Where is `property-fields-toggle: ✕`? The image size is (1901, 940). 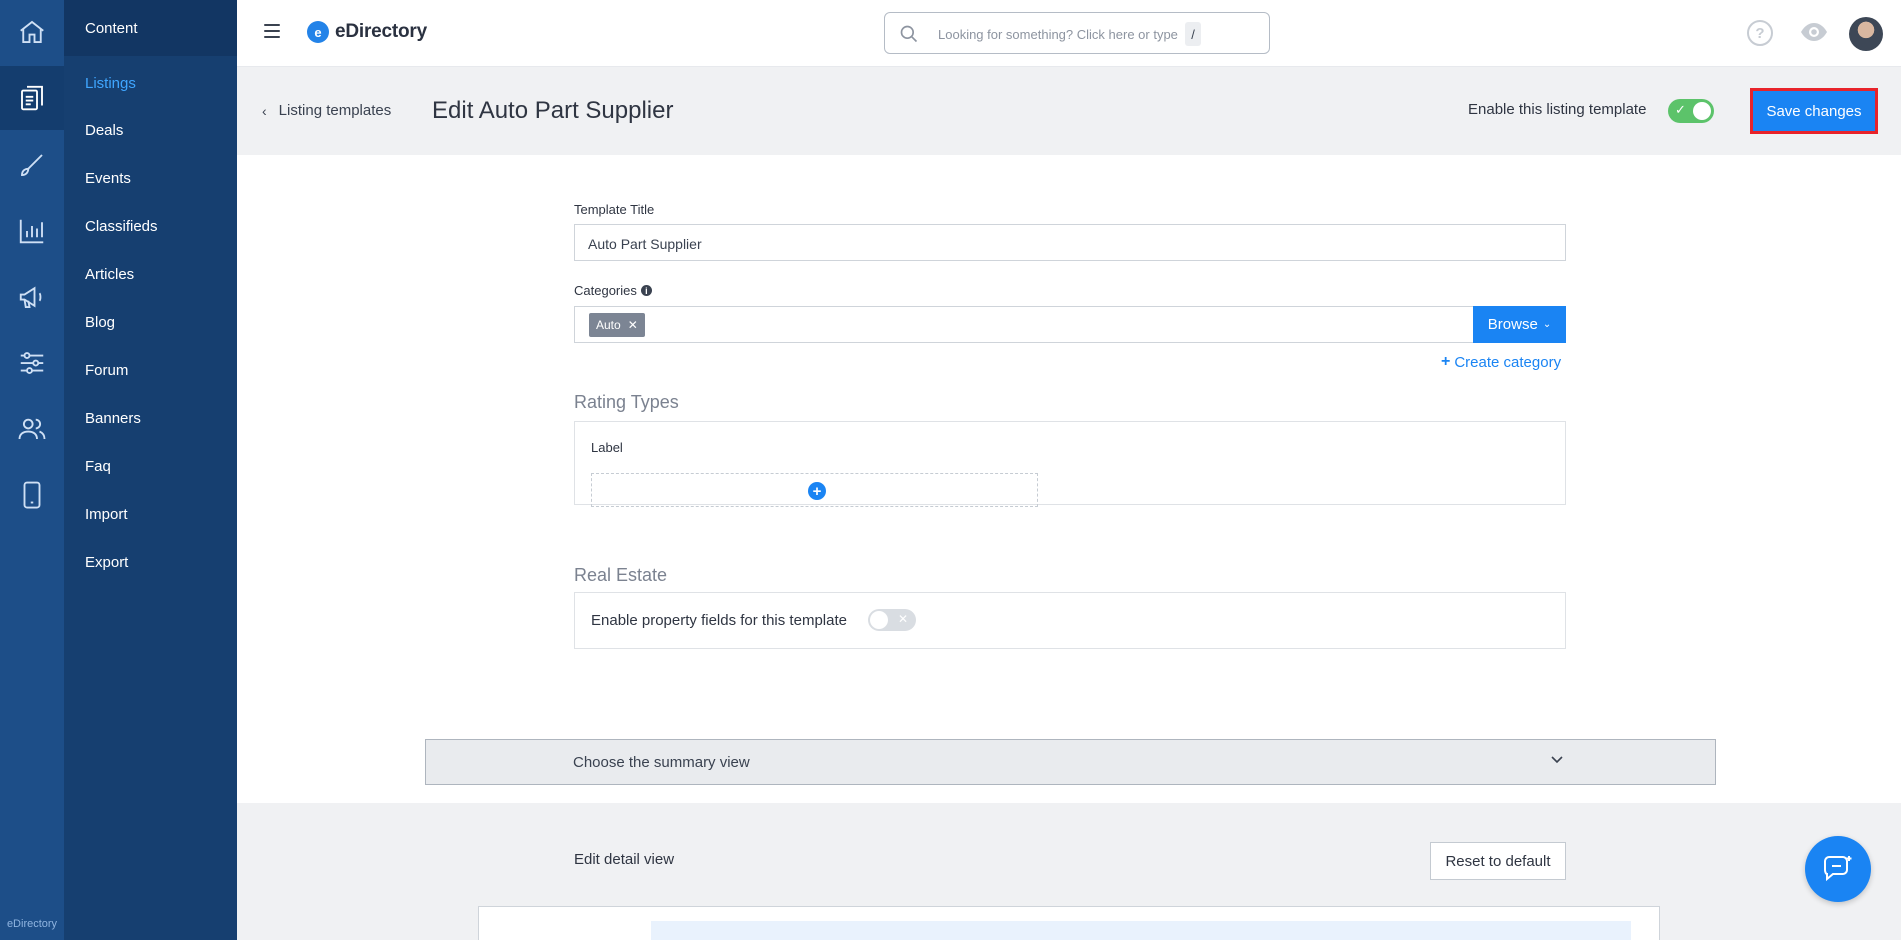
property-fields-toggle: ✕ is located at coordinates (892, 620).